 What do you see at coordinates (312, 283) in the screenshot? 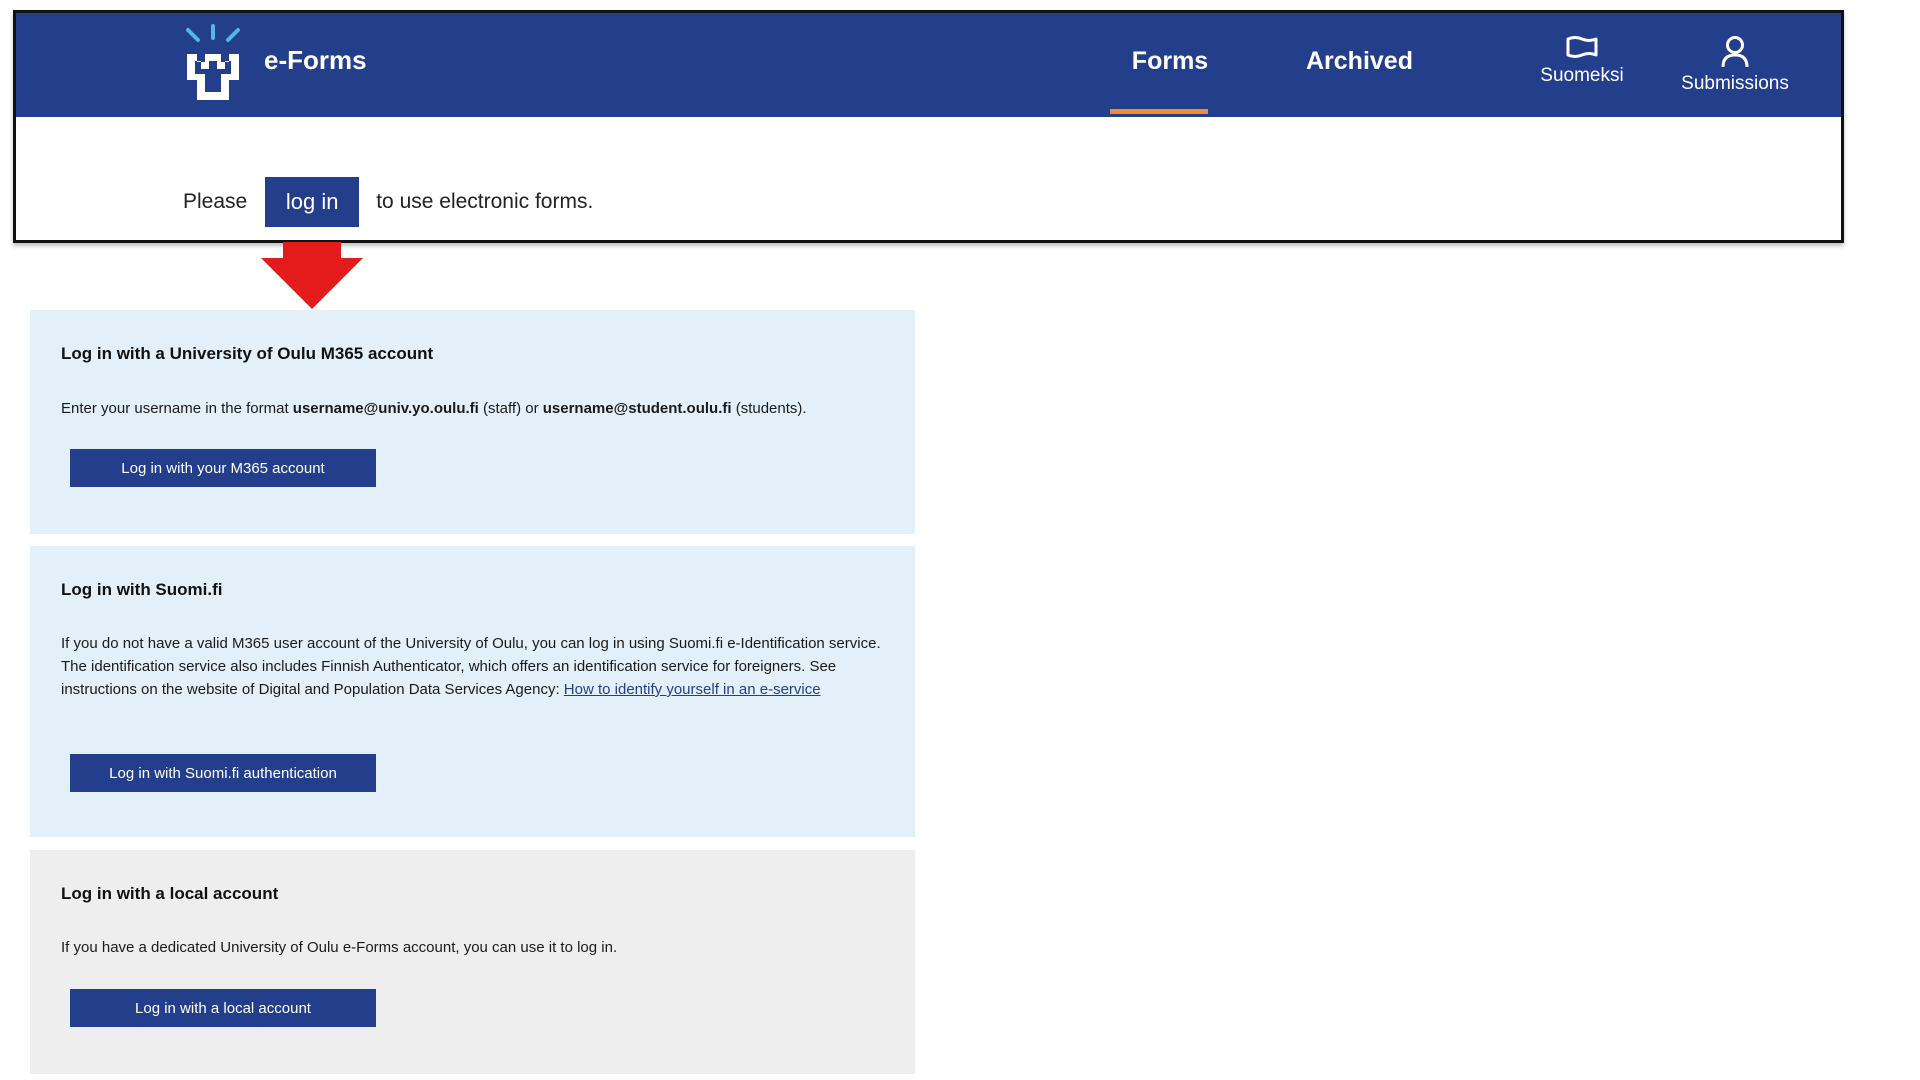
I see `red-arrow-icon` at bounding box center [312, 283].